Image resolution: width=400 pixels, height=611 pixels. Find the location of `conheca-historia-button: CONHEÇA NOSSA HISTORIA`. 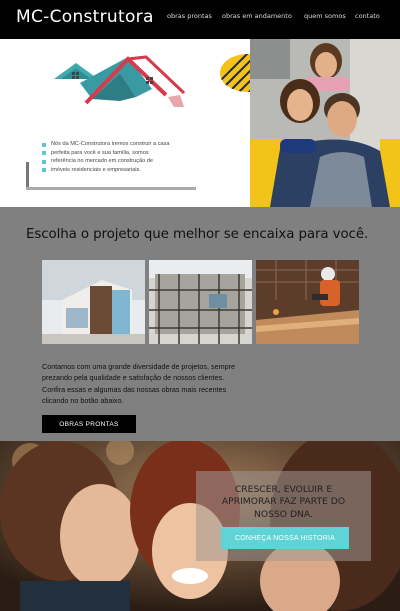

conheca-historia-button: CONHEÇA NOSSA HISTORIA is located at coordinates (285, 538).